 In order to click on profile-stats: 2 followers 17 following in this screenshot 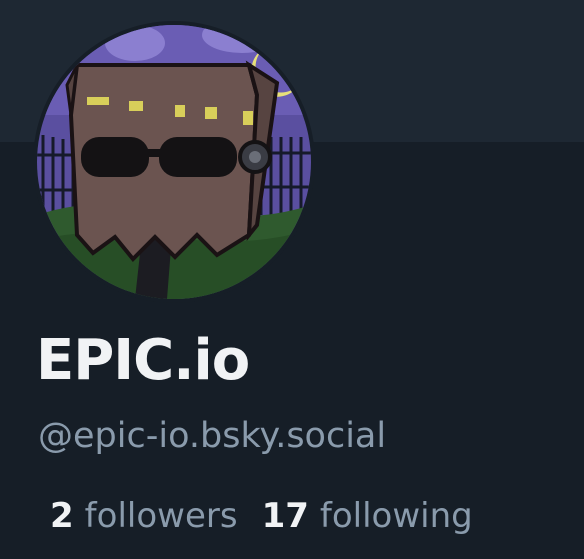, I will do `click(261, 516)`.